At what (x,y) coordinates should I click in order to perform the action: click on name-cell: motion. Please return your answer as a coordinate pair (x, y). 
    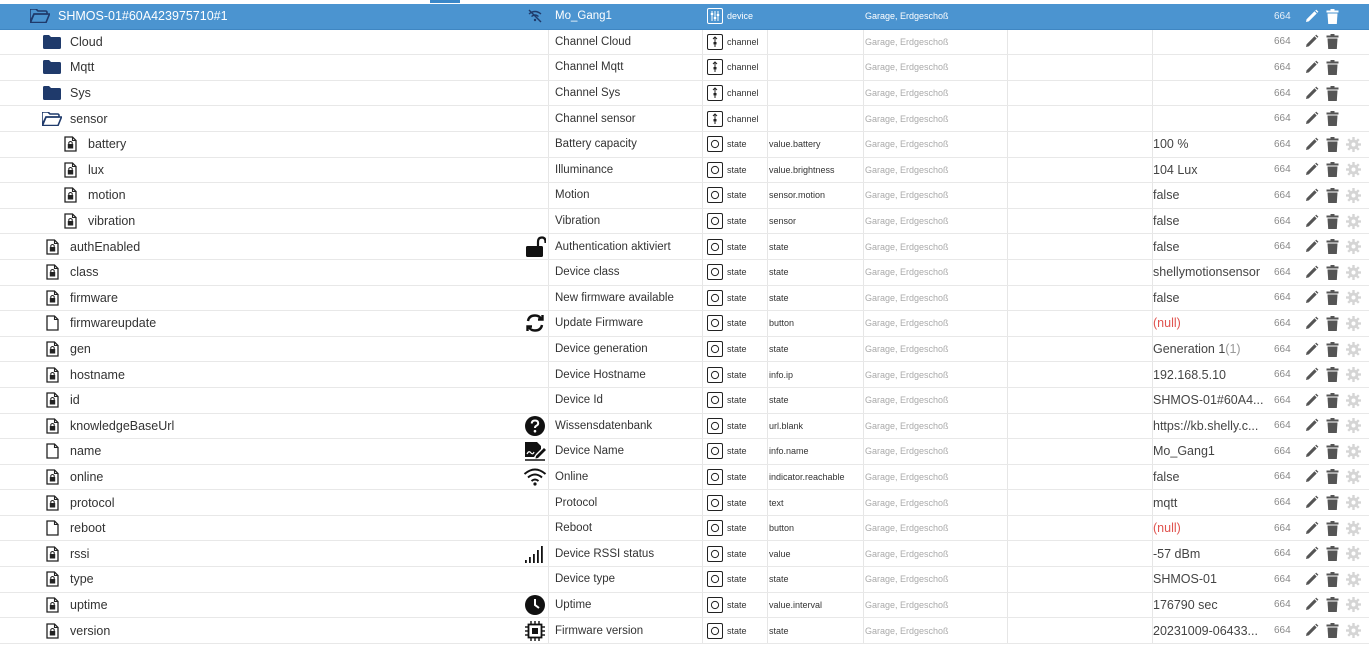
    Looking at the image, I should click on (274, 195).